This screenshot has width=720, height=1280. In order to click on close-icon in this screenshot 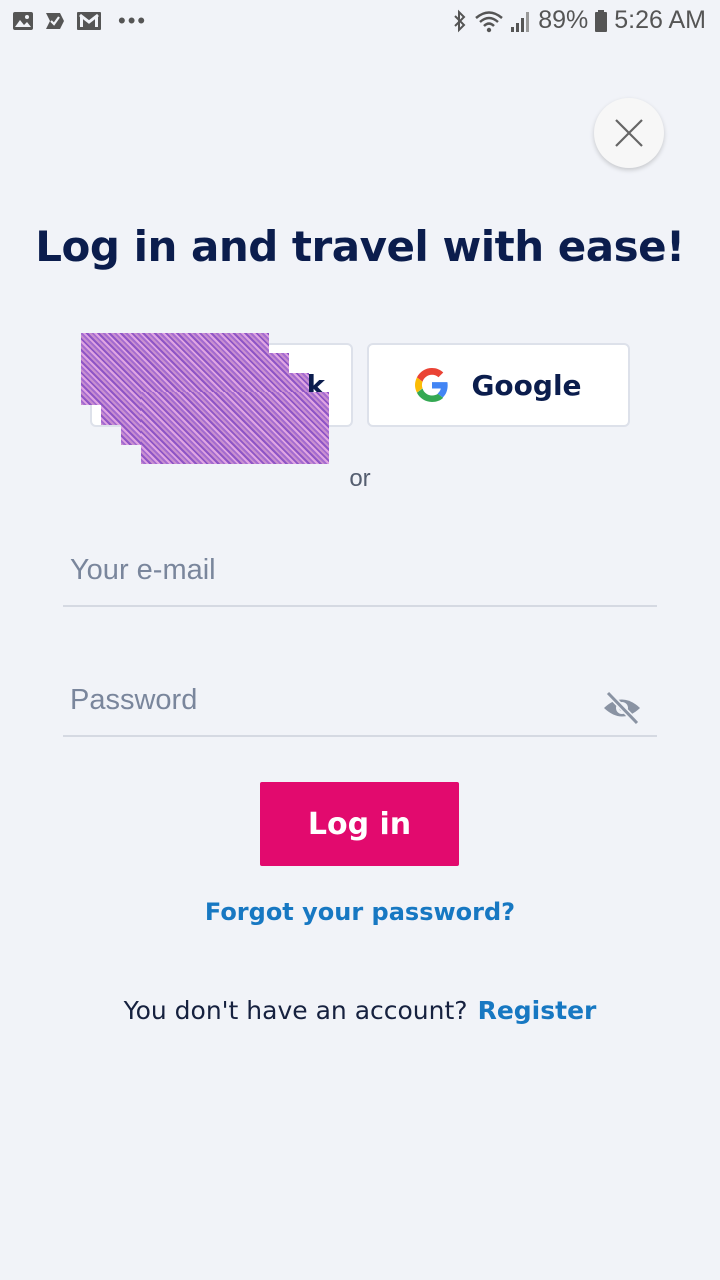, I will do `click(629, 133)`.